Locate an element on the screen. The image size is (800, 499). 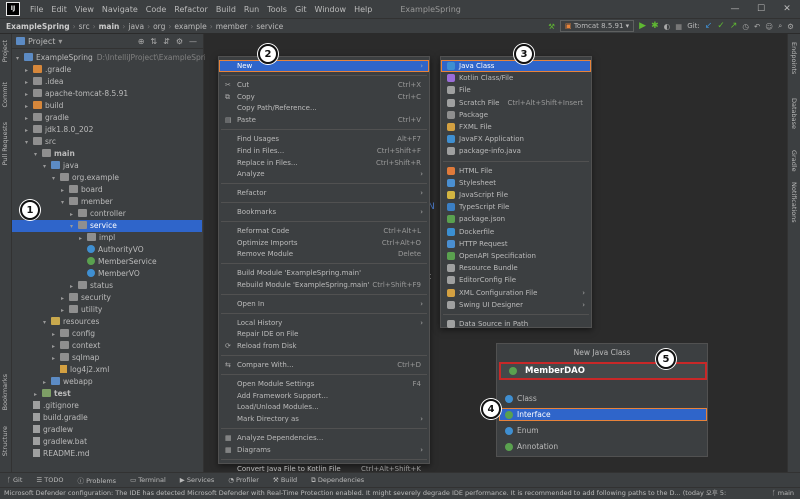
breadcrumb-item: example is located at coordinates (190, 26).